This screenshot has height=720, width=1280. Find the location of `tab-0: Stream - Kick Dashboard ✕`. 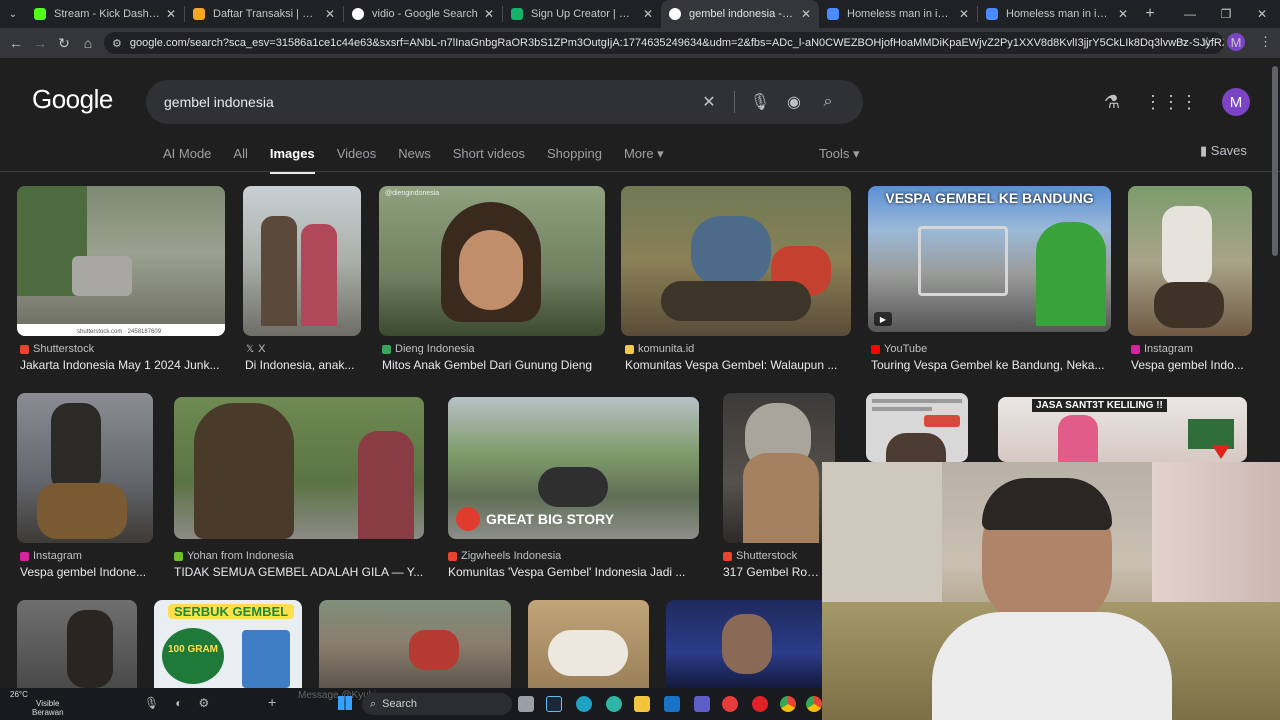

tab-0: Stream - Kick Dashboard ✕ is located at coordinates (105, 14).